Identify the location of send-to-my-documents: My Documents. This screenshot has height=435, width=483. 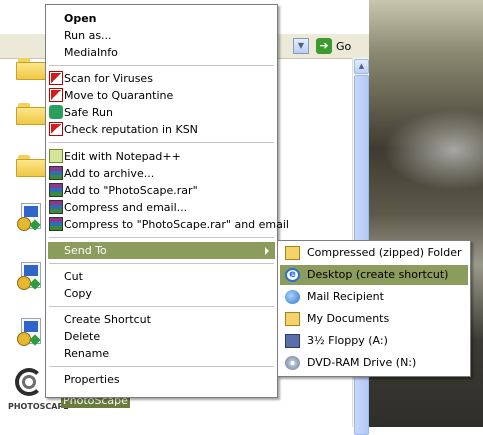
(374, 319).